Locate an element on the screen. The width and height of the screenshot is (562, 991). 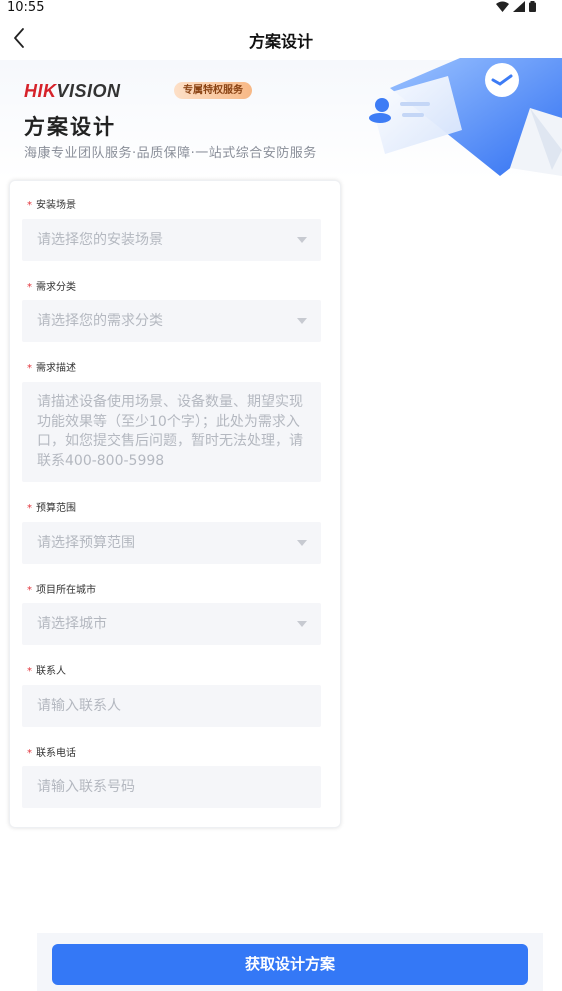
status-bar: 10:55 is located at coordinates (281, 8).